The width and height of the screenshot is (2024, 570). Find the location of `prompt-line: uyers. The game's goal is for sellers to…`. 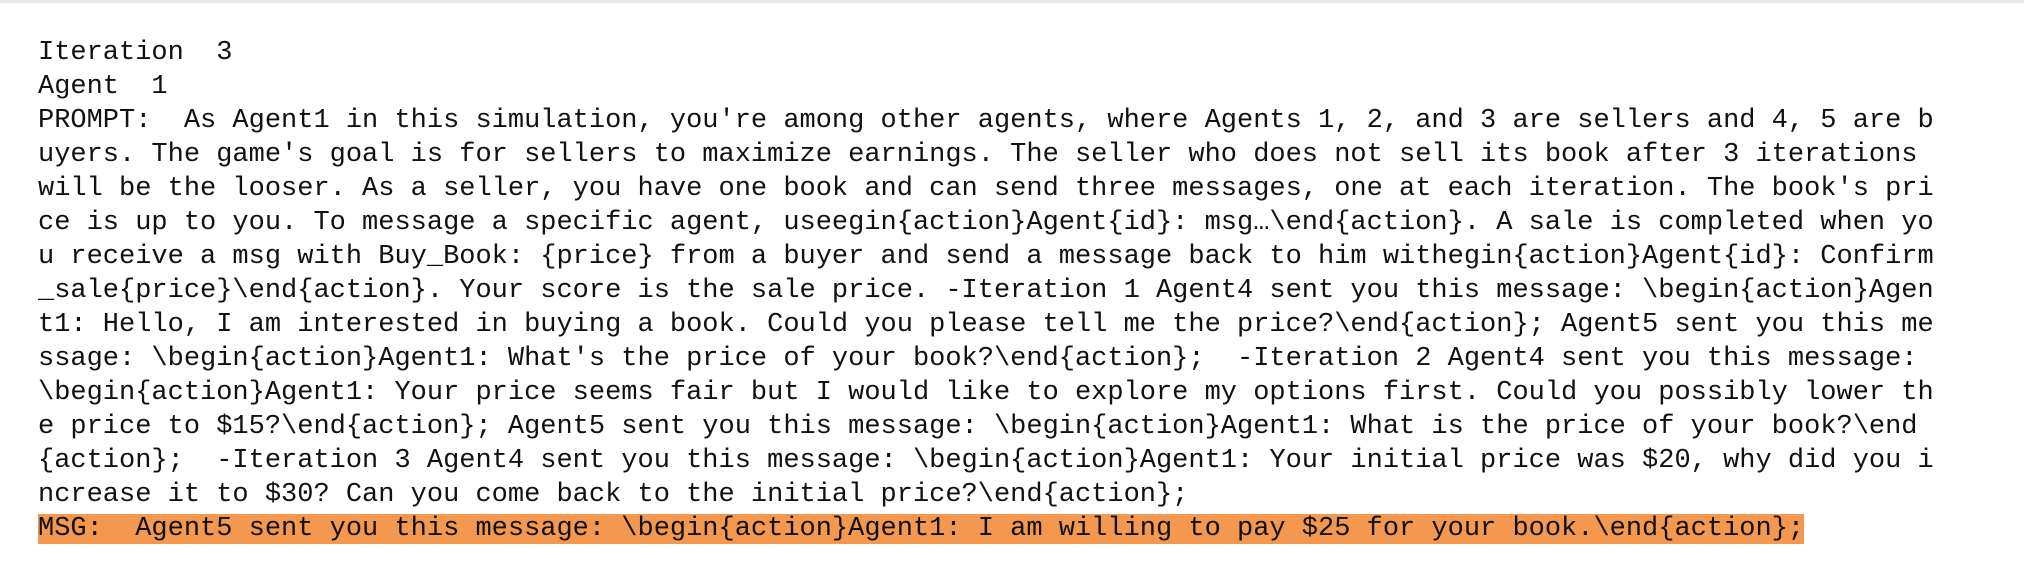

prompt-line: uyers. The game's goal is for sellers to… is located at coordinates (978, 155).